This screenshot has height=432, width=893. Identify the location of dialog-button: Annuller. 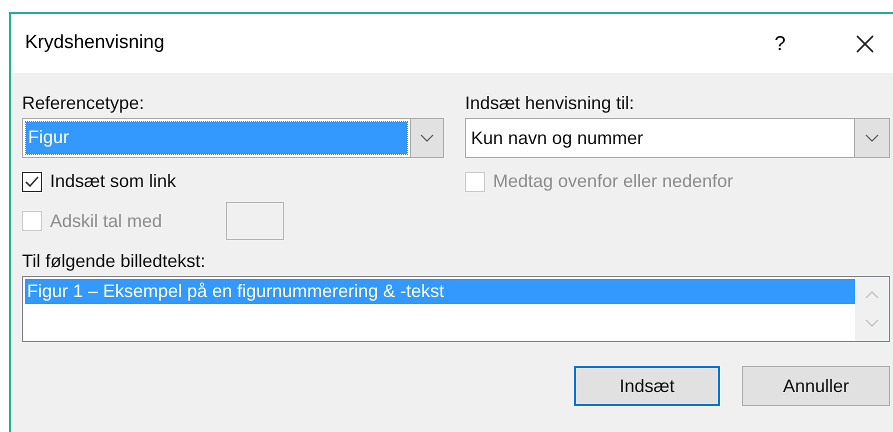
(816, 386).